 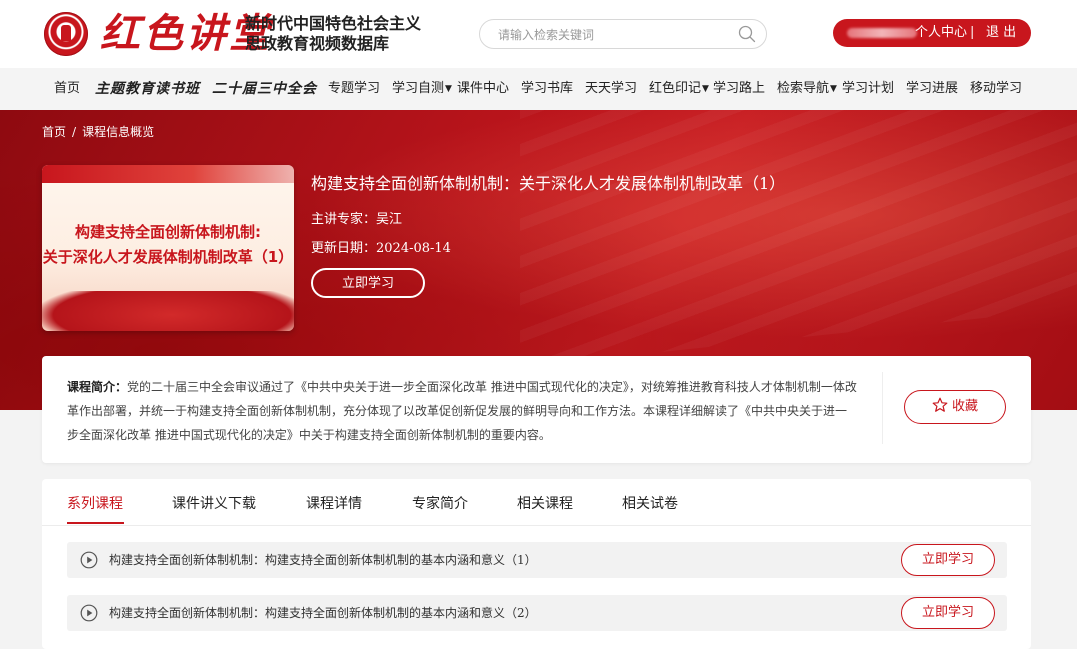 I want to click on course-cover-image: 构建支持全面创新体制机制: 关于深化人才发展体制机制改革（1）, so click(x=168, y=248).